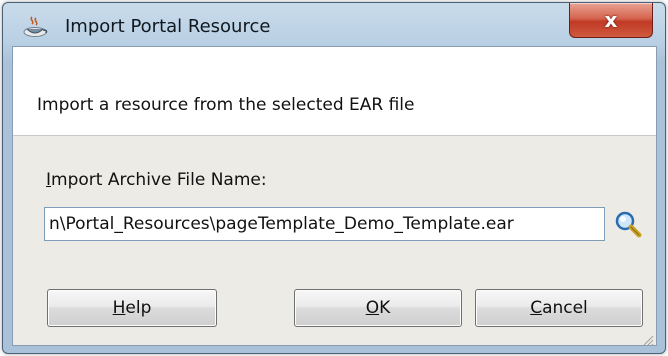 Image resolution: width=668 pixels, height=356 pixels. Describe the element at coordinates (159, 180) in the screenshot. I see `archive-file-label-text: mport Archive File Name:` at that location.